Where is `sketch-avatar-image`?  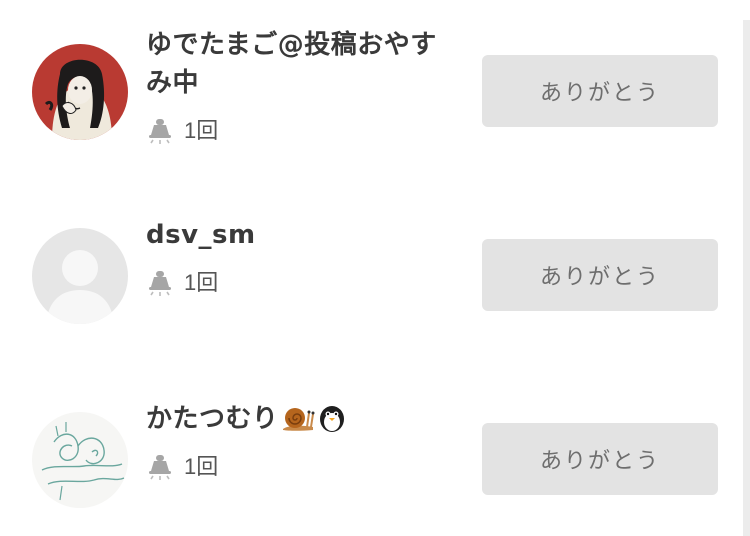 sketch-avatar-image is located at coordinates (80, 460).